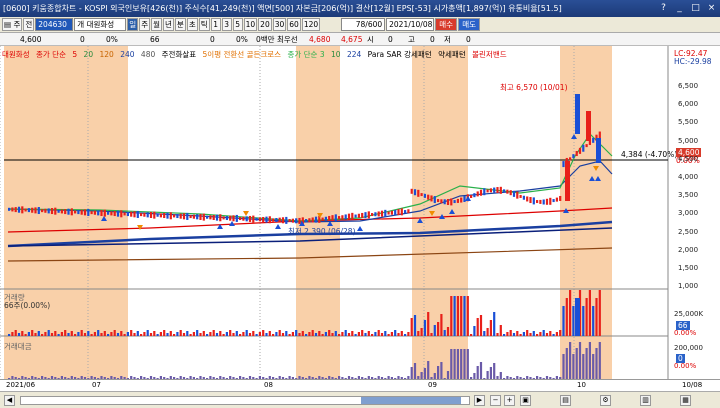 The width and height of the screenshot is (720, 408). What do you see at coordinates (688, 213) in the screenshot?
I see `price-axis-label: 3,000` at bounding box center [688, 213].